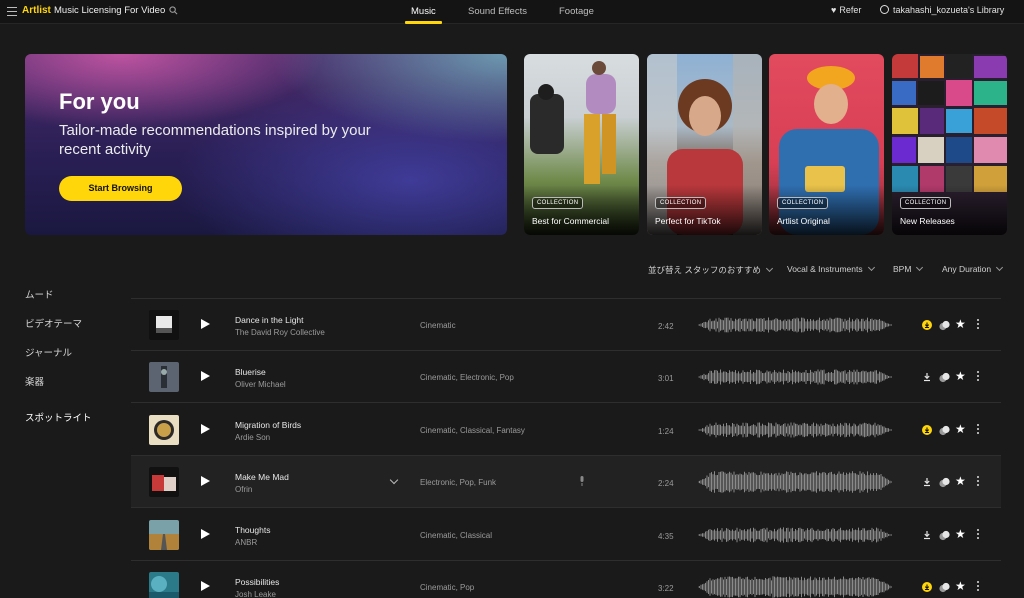 The image size is (1024, 598). I want to click on track-genres: Electronic, Pop, Funk, so click(458, 482).